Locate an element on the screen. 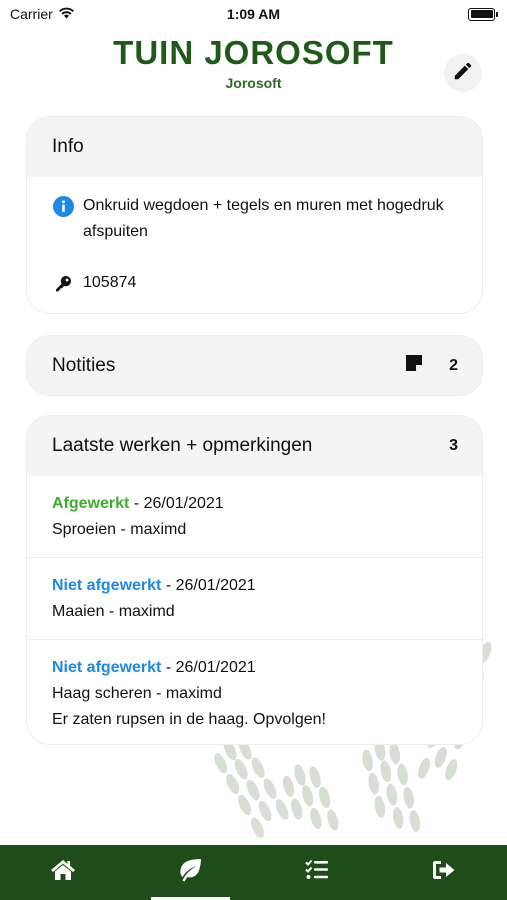  notes-card-header: Notities 2 is located at coordinates (254, 365).